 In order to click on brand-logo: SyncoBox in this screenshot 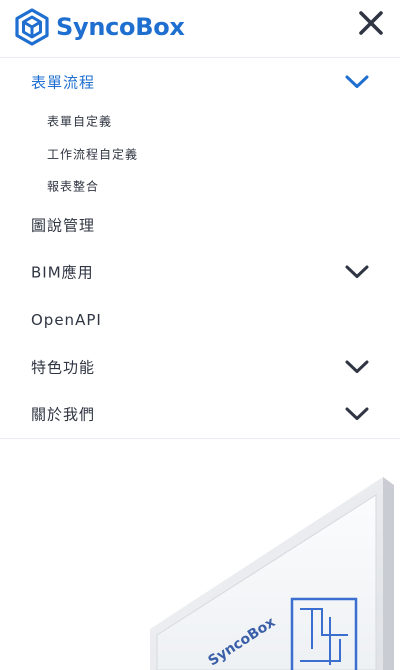, I will do `click(99, 27)`.